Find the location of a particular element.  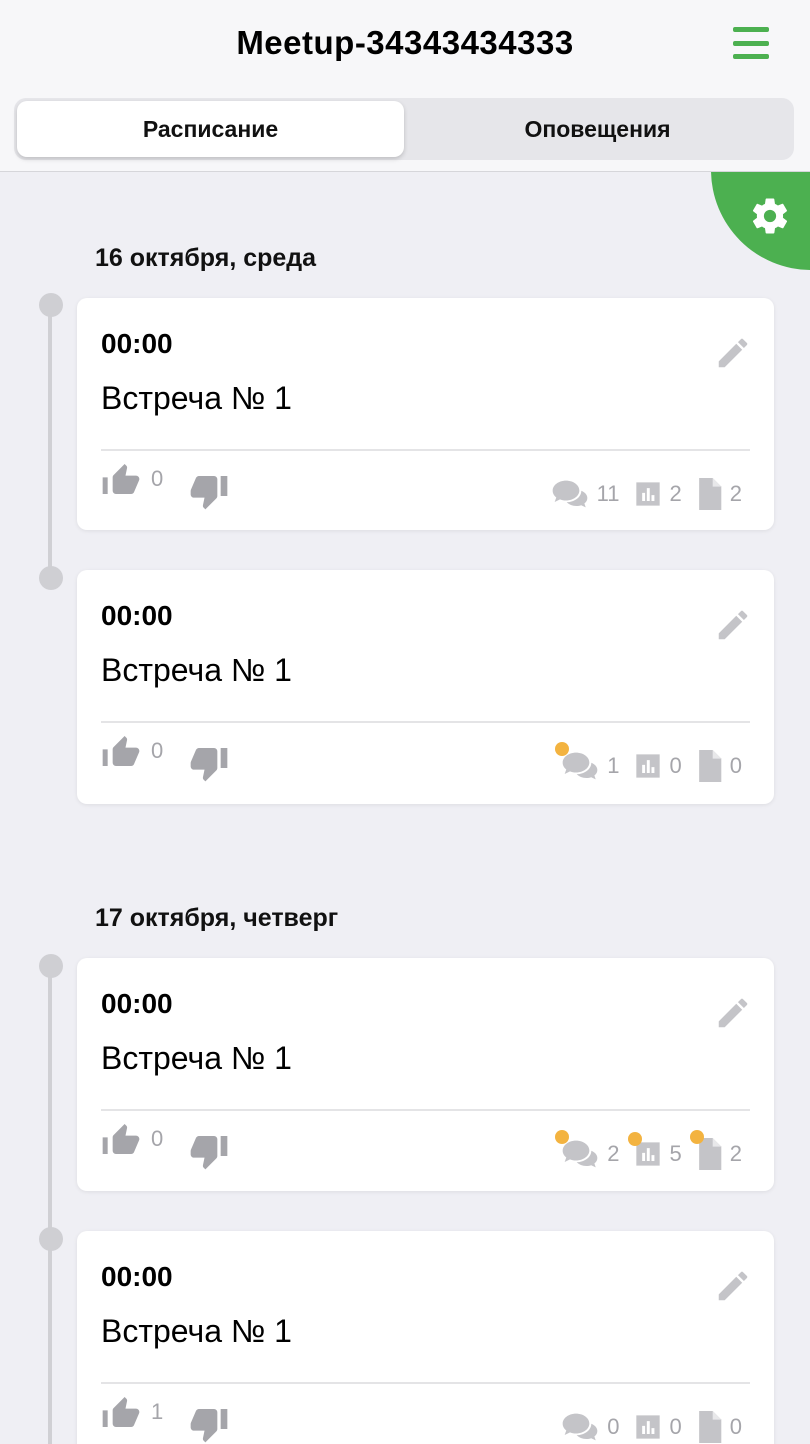

gear-icon is located at coordinates (770, 216).